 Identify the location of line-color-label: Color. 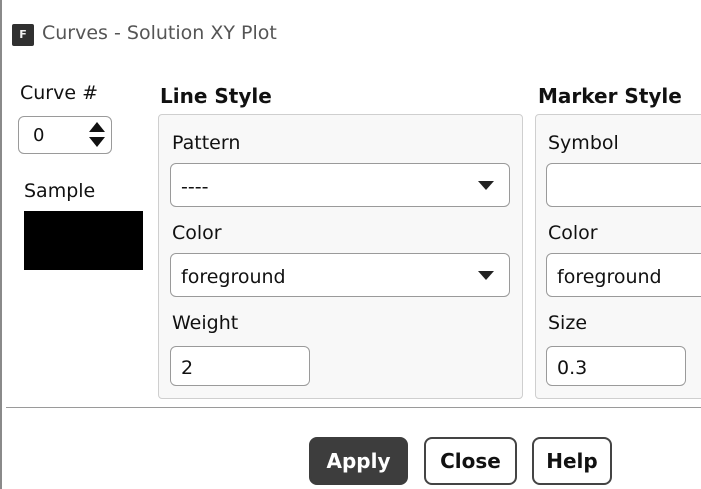
(197, 233).